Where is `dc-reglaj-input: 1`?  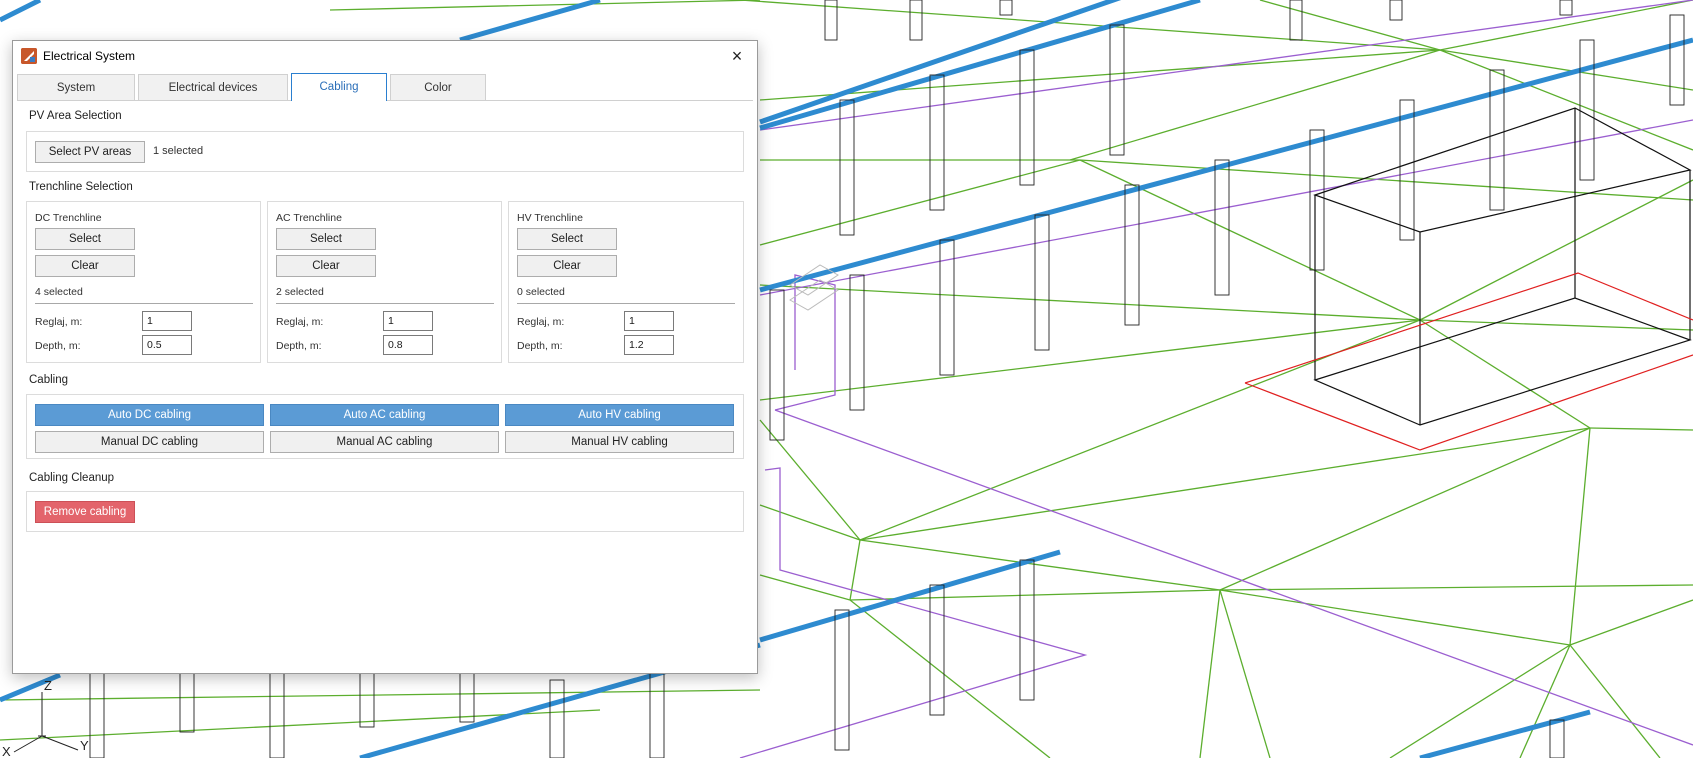
dc-reglaj-input: 1 is located at coordinates (167, 321).